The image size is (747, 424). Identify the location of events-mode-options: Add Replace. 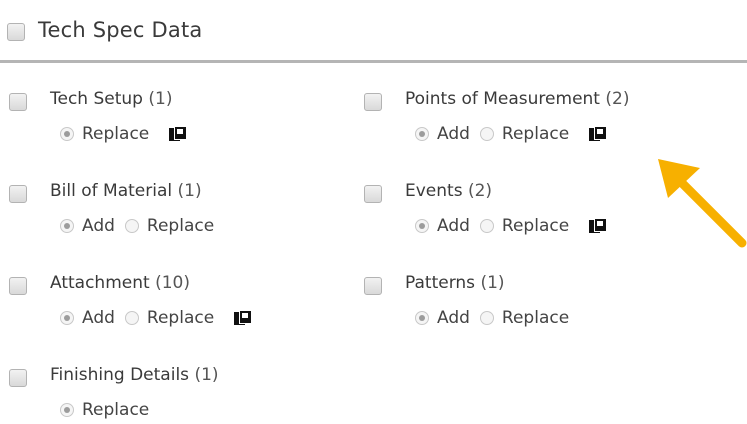
(511, 226).